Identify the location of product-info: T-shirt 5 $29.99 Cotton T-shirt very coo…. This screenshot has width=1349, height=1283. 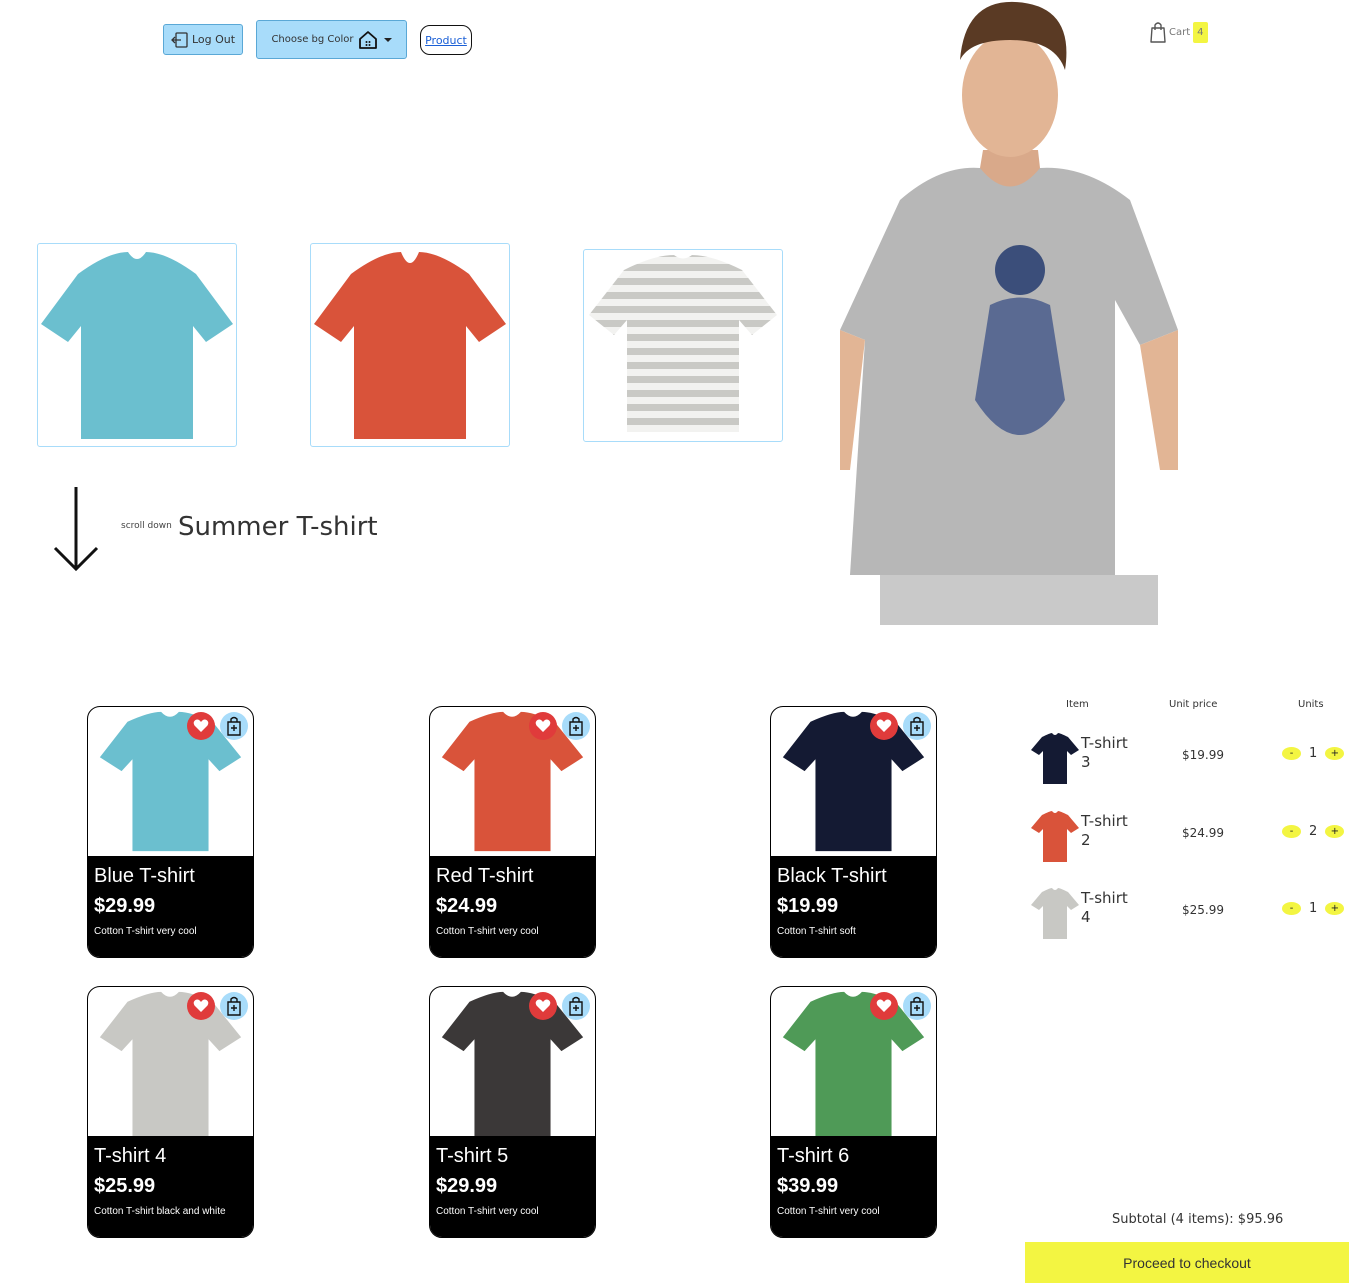
(512, 1186).